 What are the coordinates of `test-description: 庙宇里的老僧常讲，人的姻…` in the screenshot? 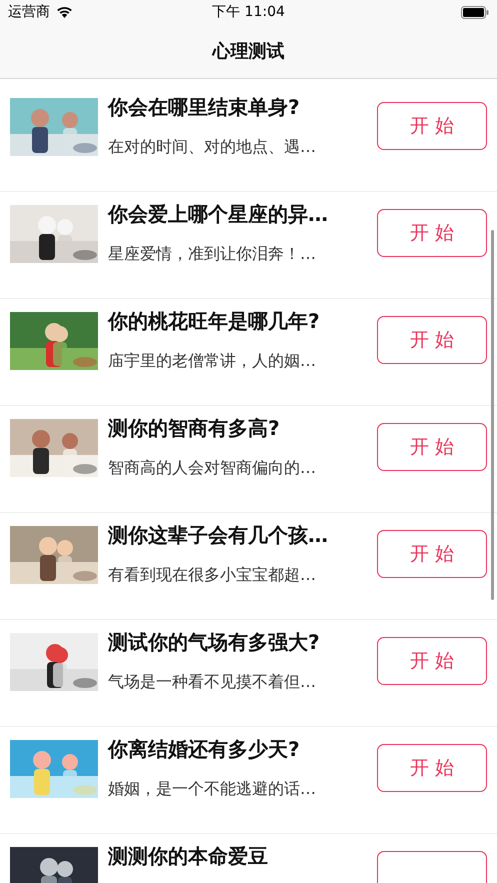 It's located at (212, 361).